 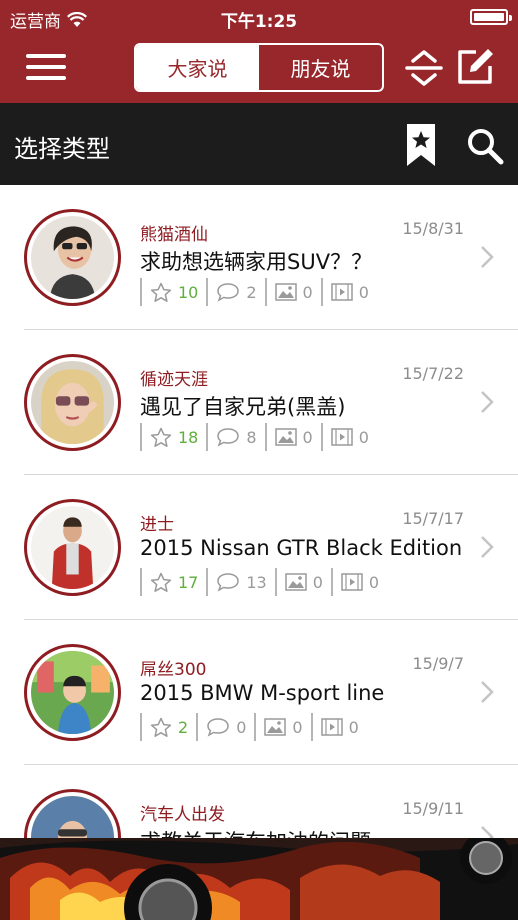 I want to click on tab-friends: 朋友说, so click(x=320, y=67).